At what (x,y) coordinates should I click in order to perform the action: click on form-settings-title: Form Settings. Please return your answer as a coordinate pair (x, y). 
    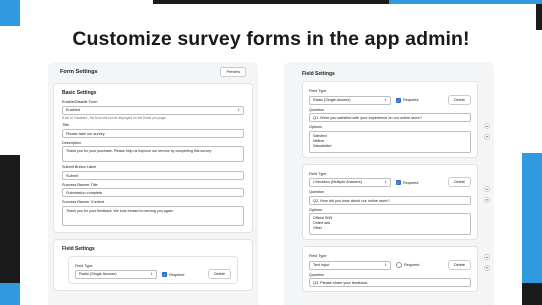
    Looking at the image, I should click on (79, 72).